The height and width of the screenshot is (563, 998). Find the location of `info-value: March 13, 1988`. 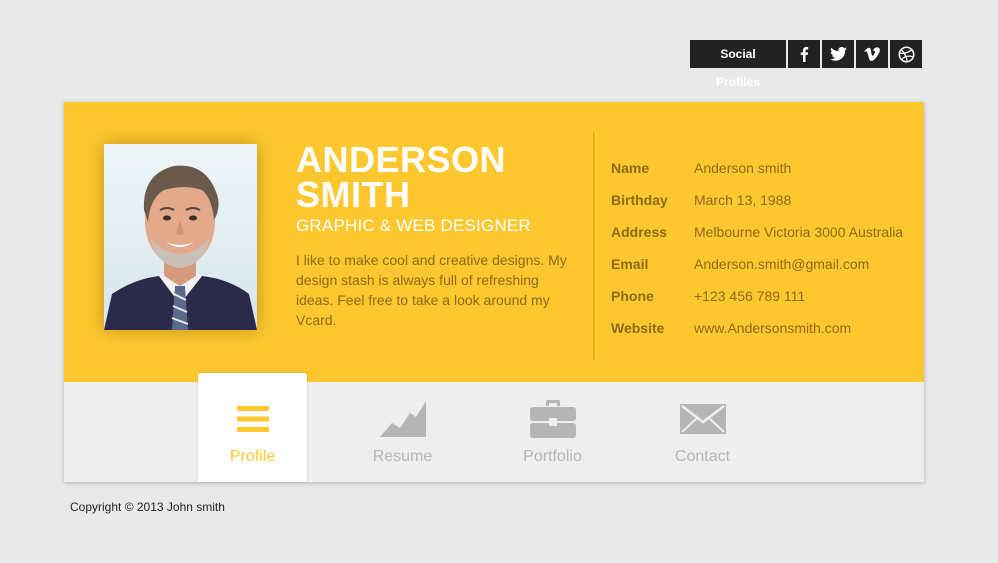

info-value: March 13, 1988 is located at coordinates (743, 200).